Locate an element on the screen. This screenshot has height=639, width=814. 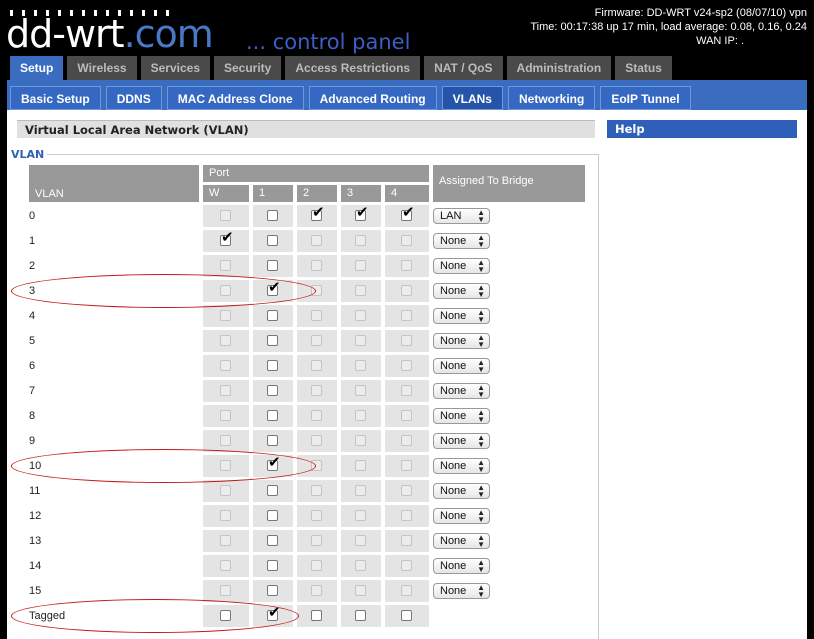
vlan-14-port-1-checkbox is located at coordinates (272, 565).